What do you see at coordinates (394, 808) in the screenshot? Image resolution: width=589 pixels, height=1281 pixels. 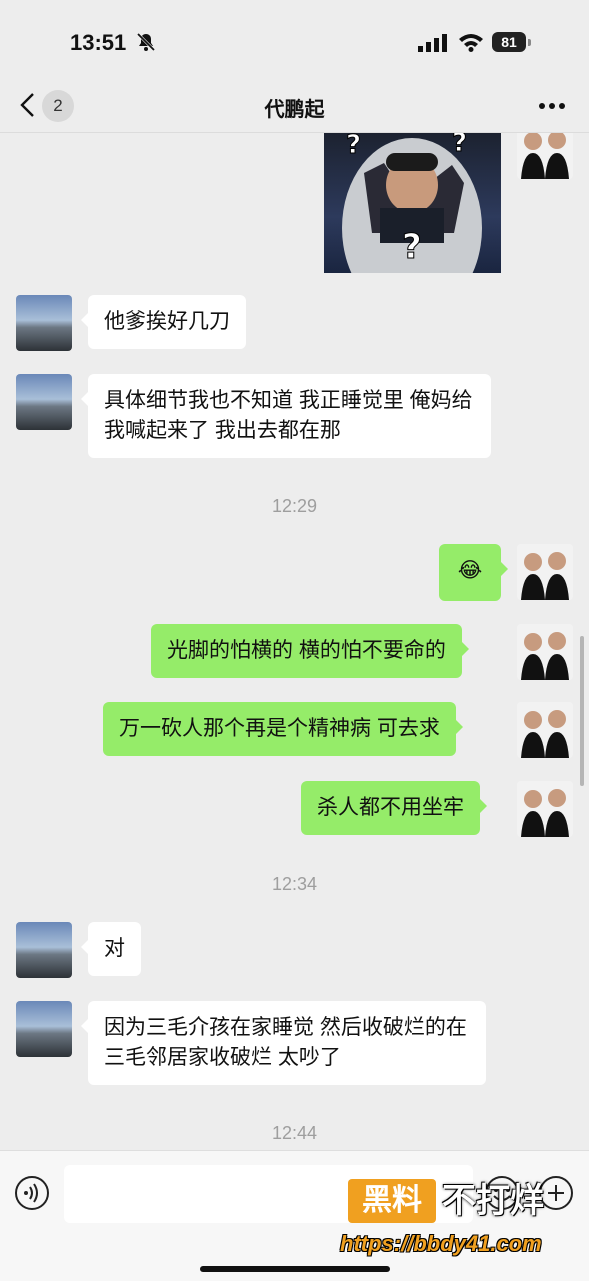 I see `message-bubble-sent: 杀人都不用坐牢` at bounding box center [394, 808].